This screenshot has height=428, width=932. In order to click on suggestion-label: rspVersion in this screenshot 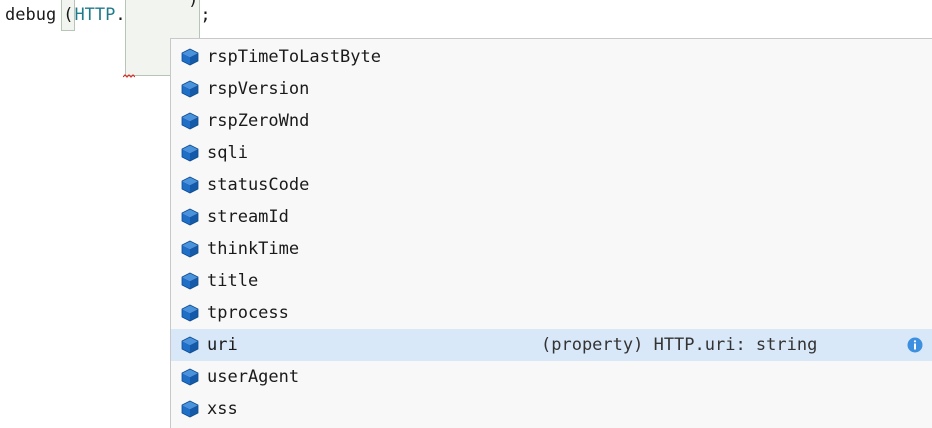, I will do `click(258, 89)`.